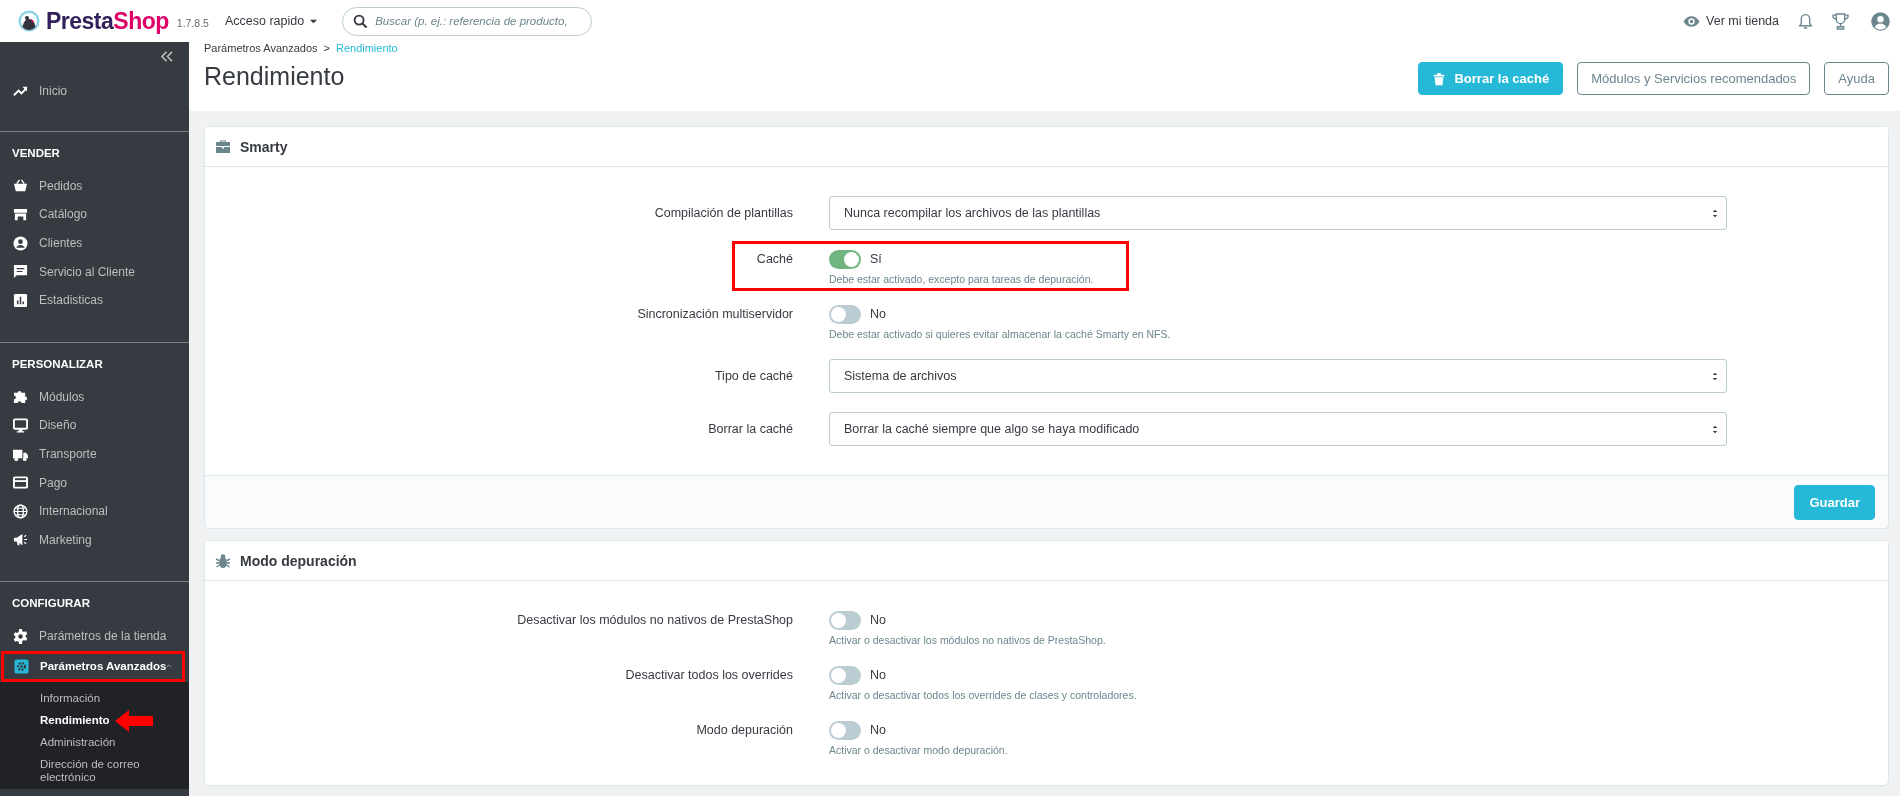 The height and width of the screenshot is (796, 1900). I want to click on field-label: Sincronización multiservidor, so click(714, 314).